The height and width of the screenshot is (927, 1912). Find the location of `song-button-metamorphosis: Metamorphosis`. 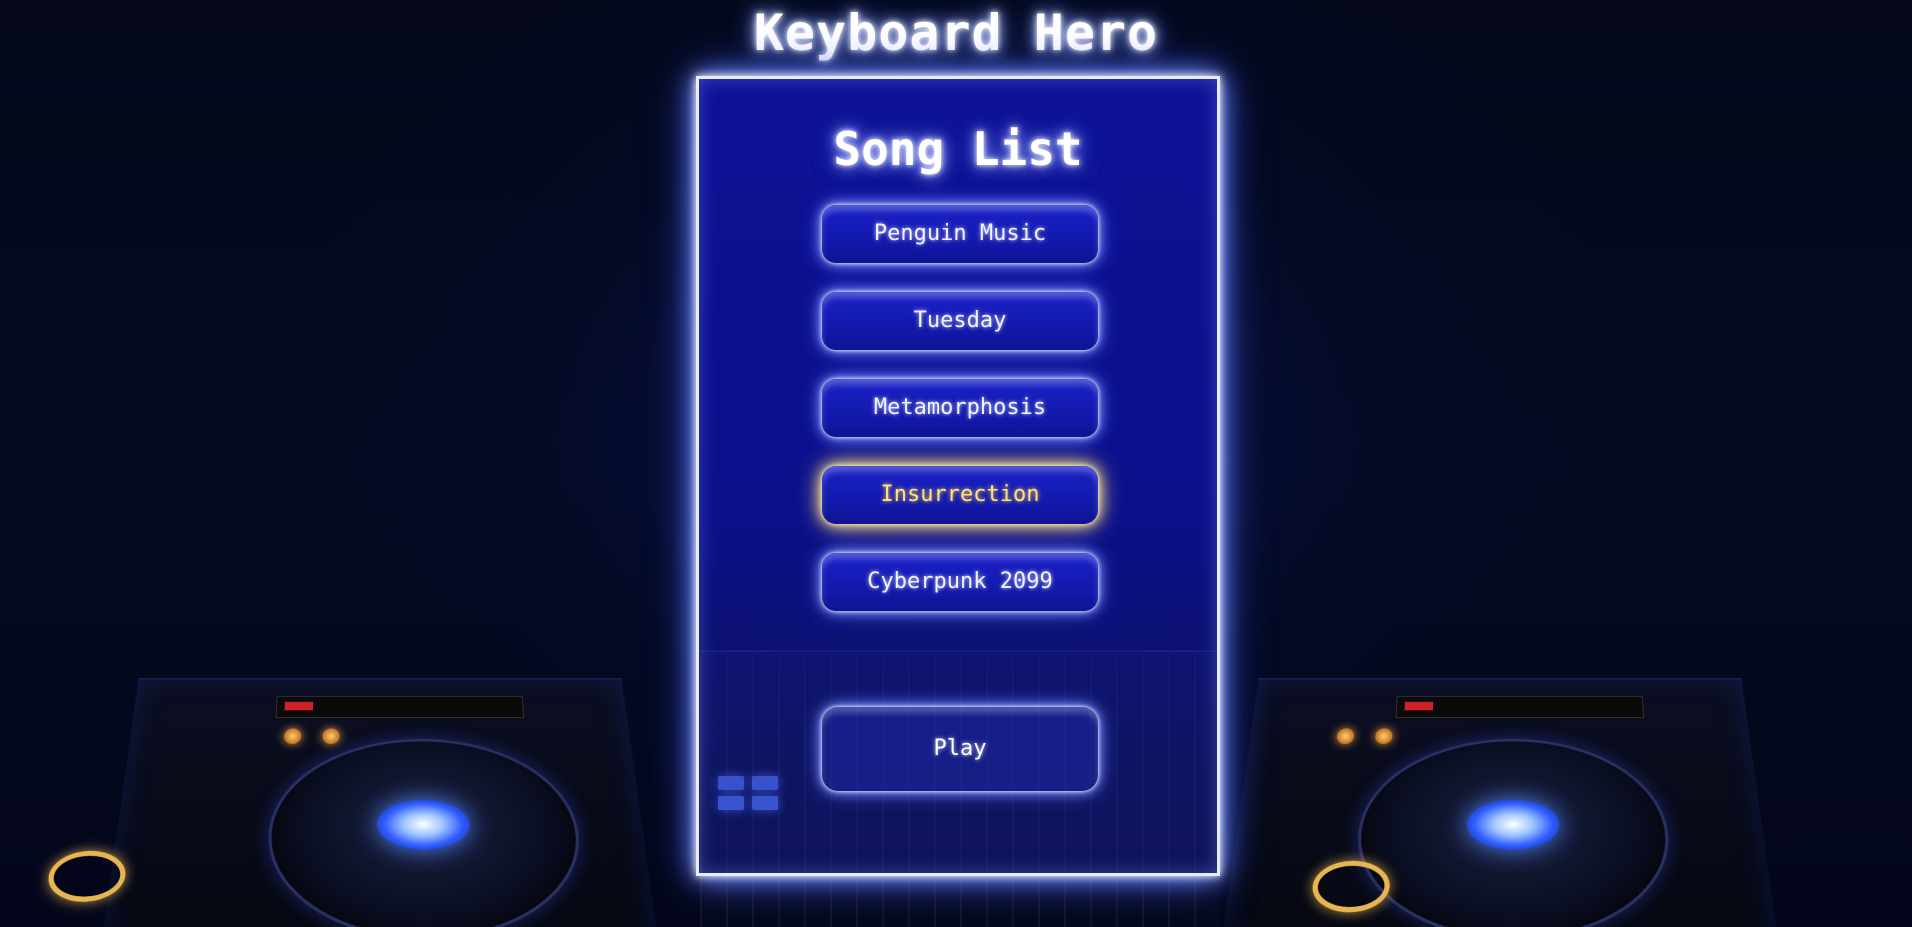

song-button-metamorphosis: Metamorphosis is located at coordinates (960, 408).